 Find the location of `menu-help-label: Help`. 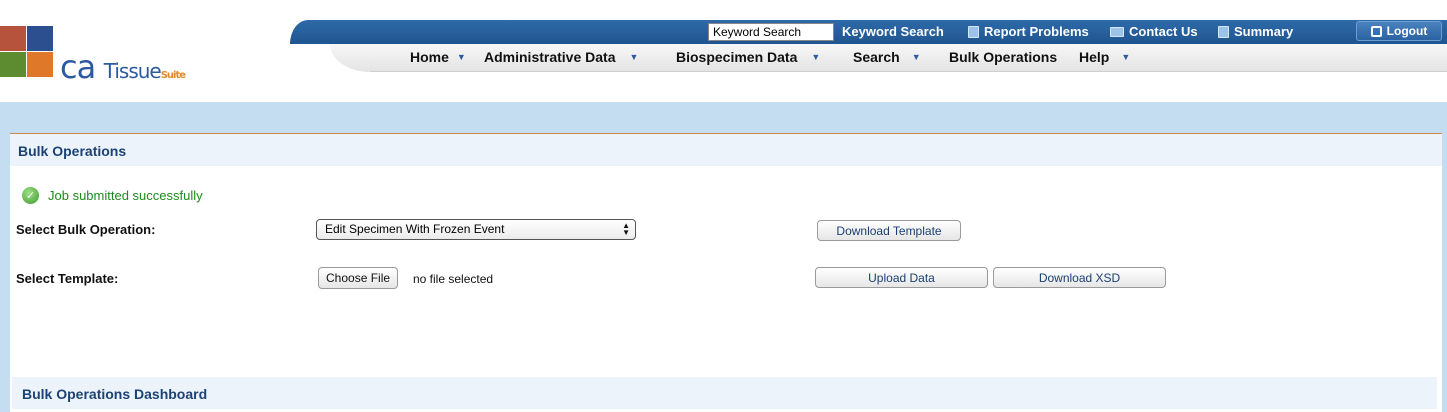

menu-help-label: Help is located at coordinates (1094, 57).